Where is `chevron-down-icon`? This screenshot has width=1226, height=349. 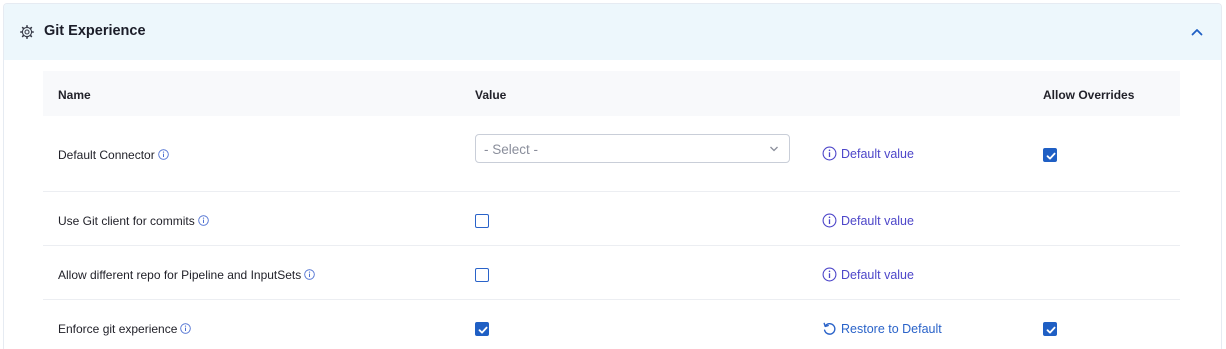
chevron-down-icon is located at coordinates (774, 149).